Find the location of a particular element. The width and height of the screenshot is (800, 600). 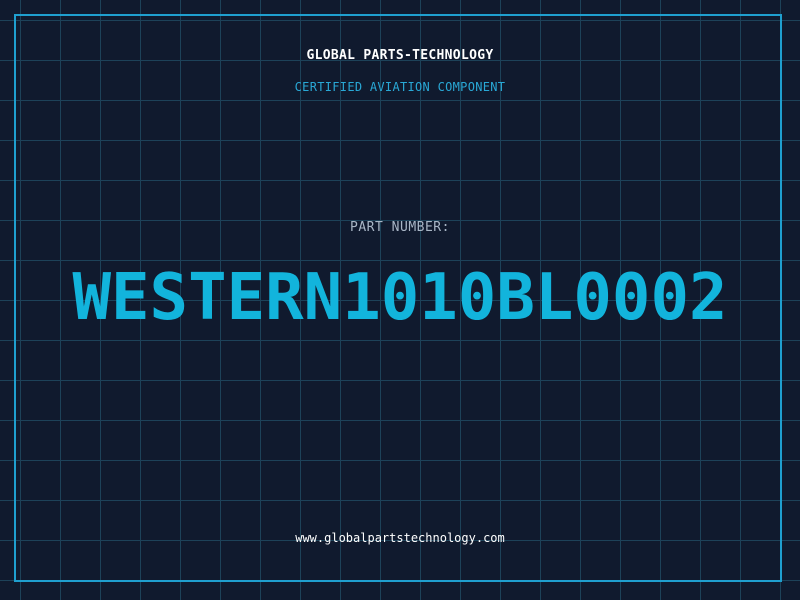

certification-subtitle: CERTIFIED AVIATION COMPONENT is located at coordinates (400, 87).